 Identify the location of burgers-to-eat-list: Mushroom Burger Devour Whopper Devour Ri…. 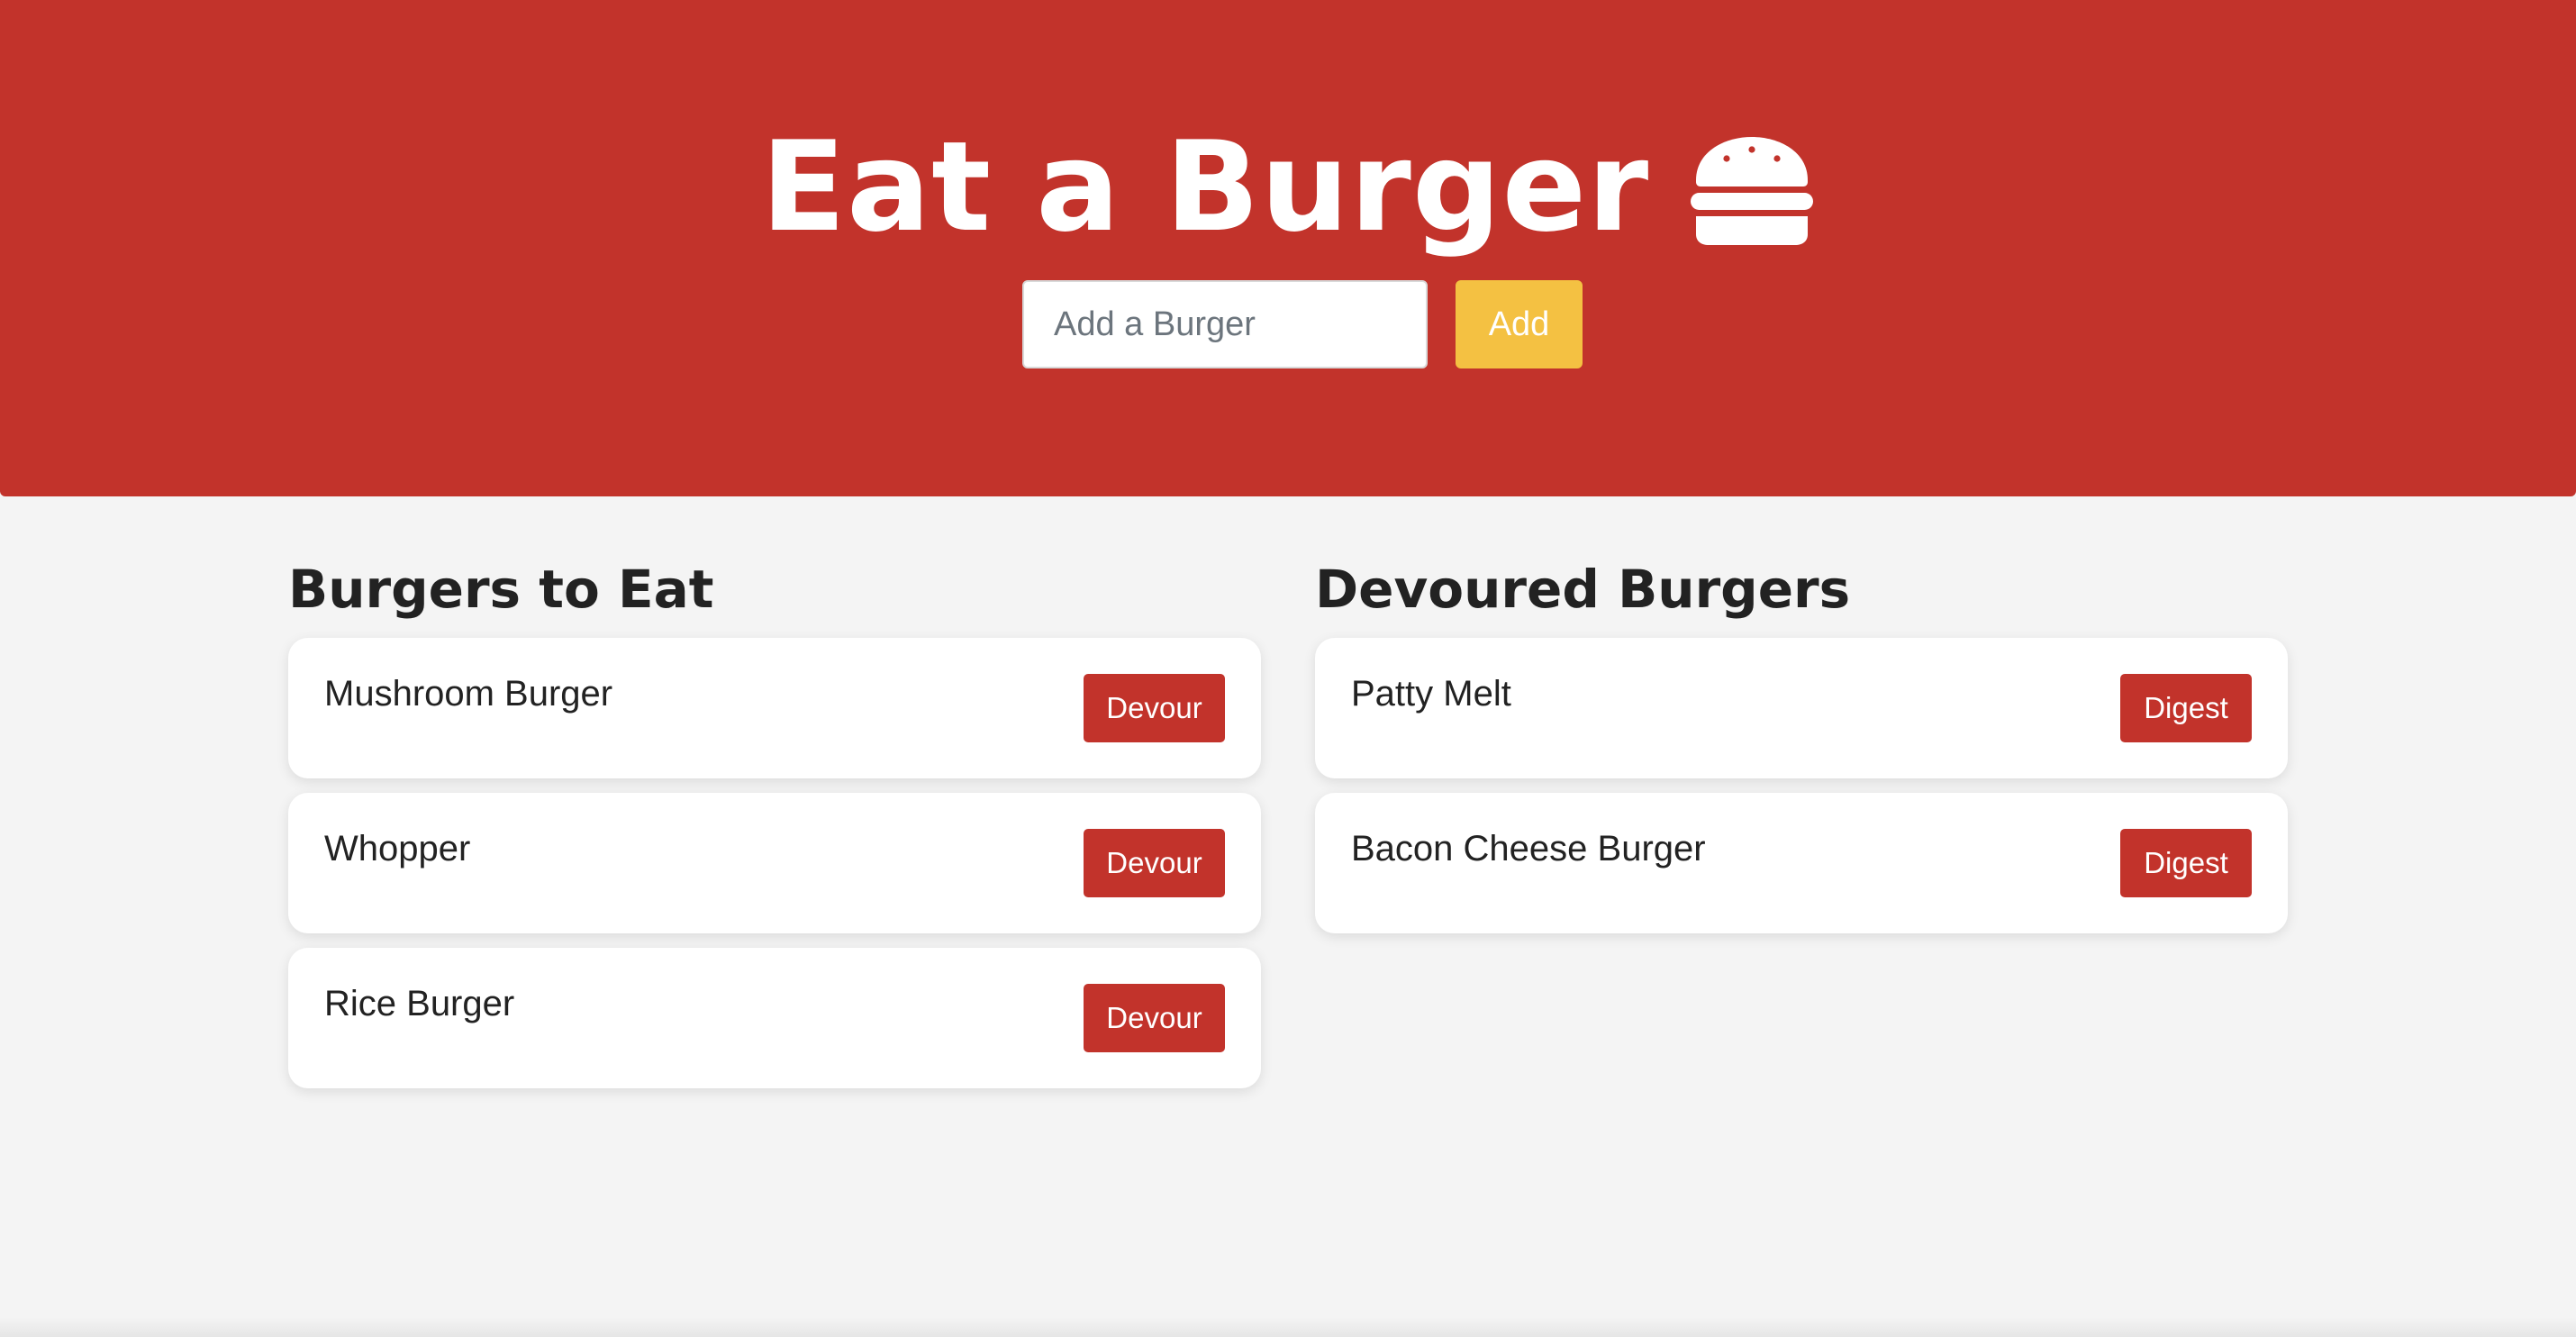
(774, 863).